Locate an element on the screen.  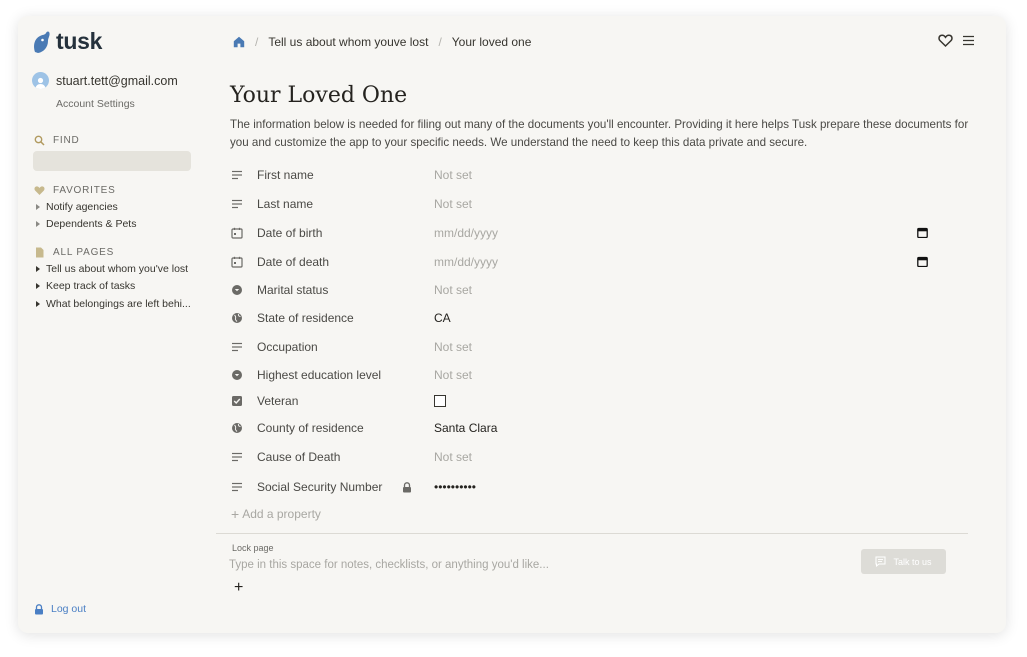
logout-label: Log out is located at coordinates (69, 609).